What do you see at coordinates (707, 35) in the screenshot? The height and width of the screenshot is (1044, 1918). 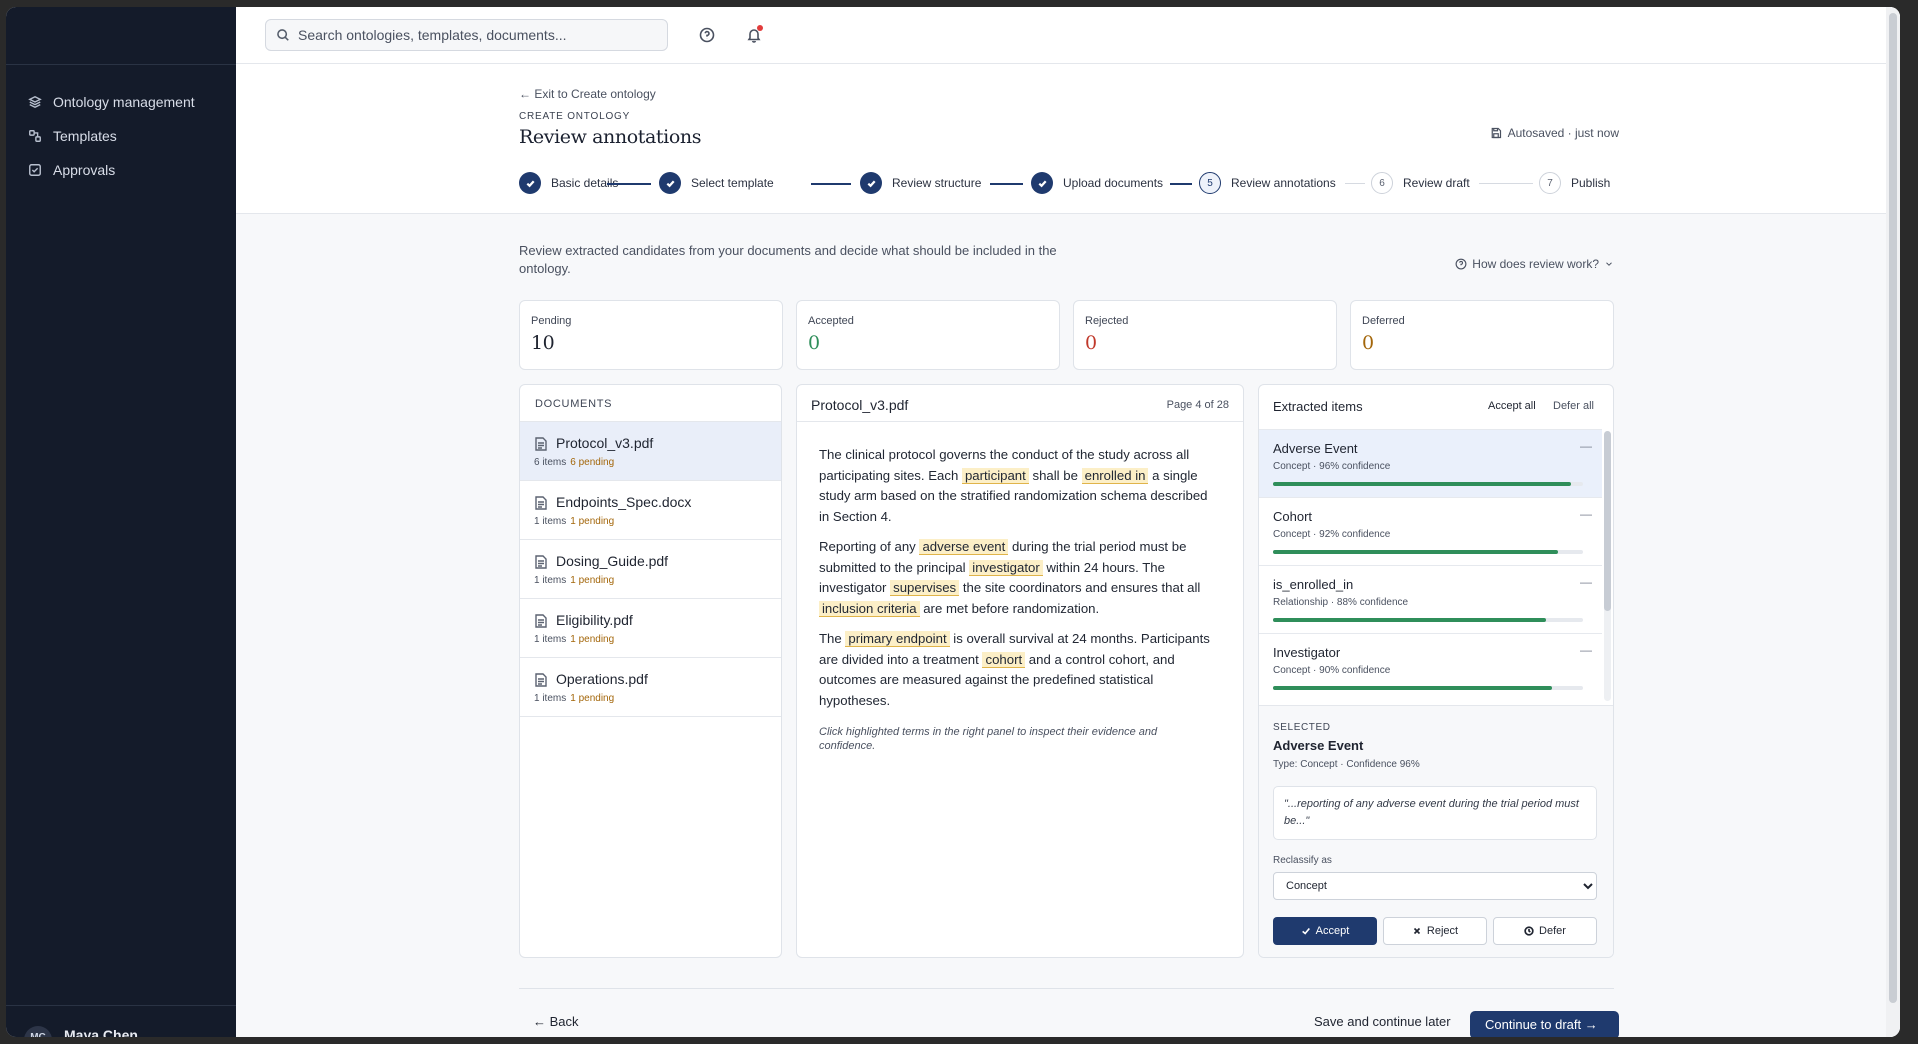 I see `help-button` at bounding box center [707, 35].